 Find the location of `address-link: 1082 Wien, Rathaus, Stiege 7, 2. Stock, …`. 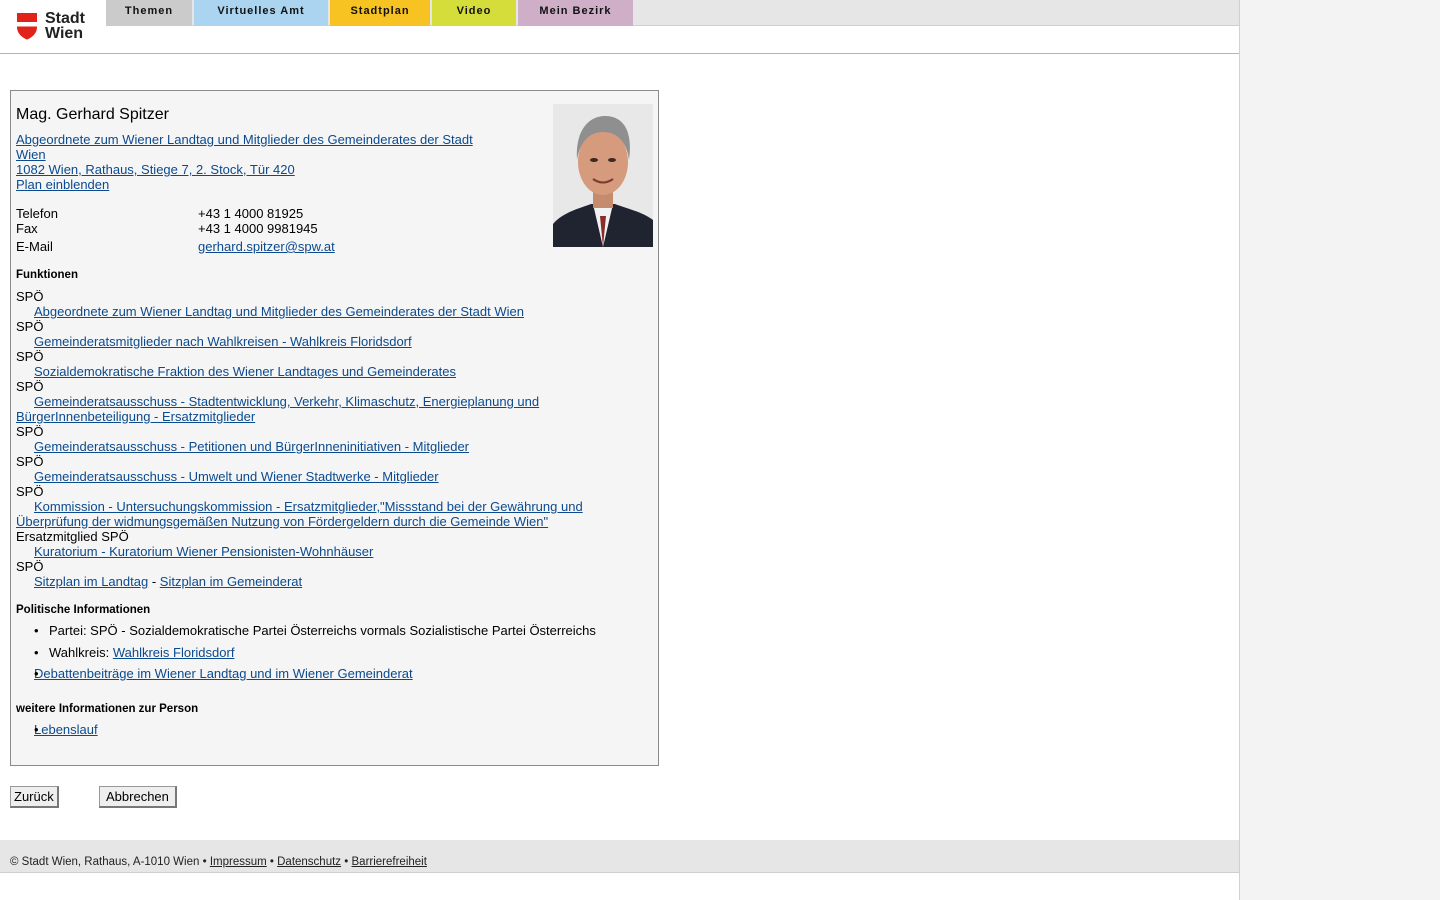

address-link: 1082 Wien, Rathaus, Stiege 7, 2. Stock, … is located at coordinates (155, 169).